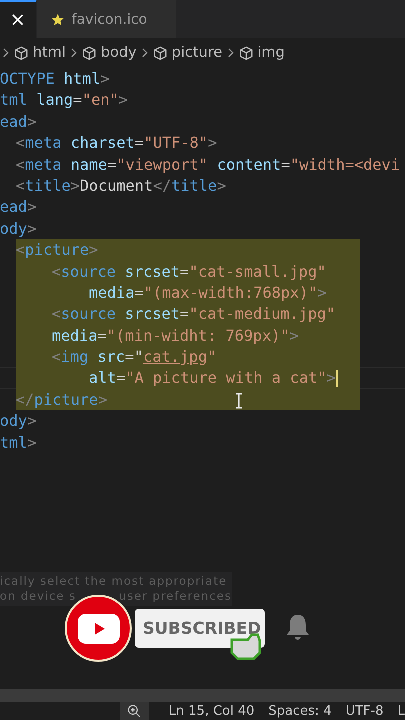 Image resolution: width=405 pixels, height=720 pixels. What do you see at coordinates (365, 711) in the screenshot?
I see `status-item: UTF-8` at bounding box center [365, 711].